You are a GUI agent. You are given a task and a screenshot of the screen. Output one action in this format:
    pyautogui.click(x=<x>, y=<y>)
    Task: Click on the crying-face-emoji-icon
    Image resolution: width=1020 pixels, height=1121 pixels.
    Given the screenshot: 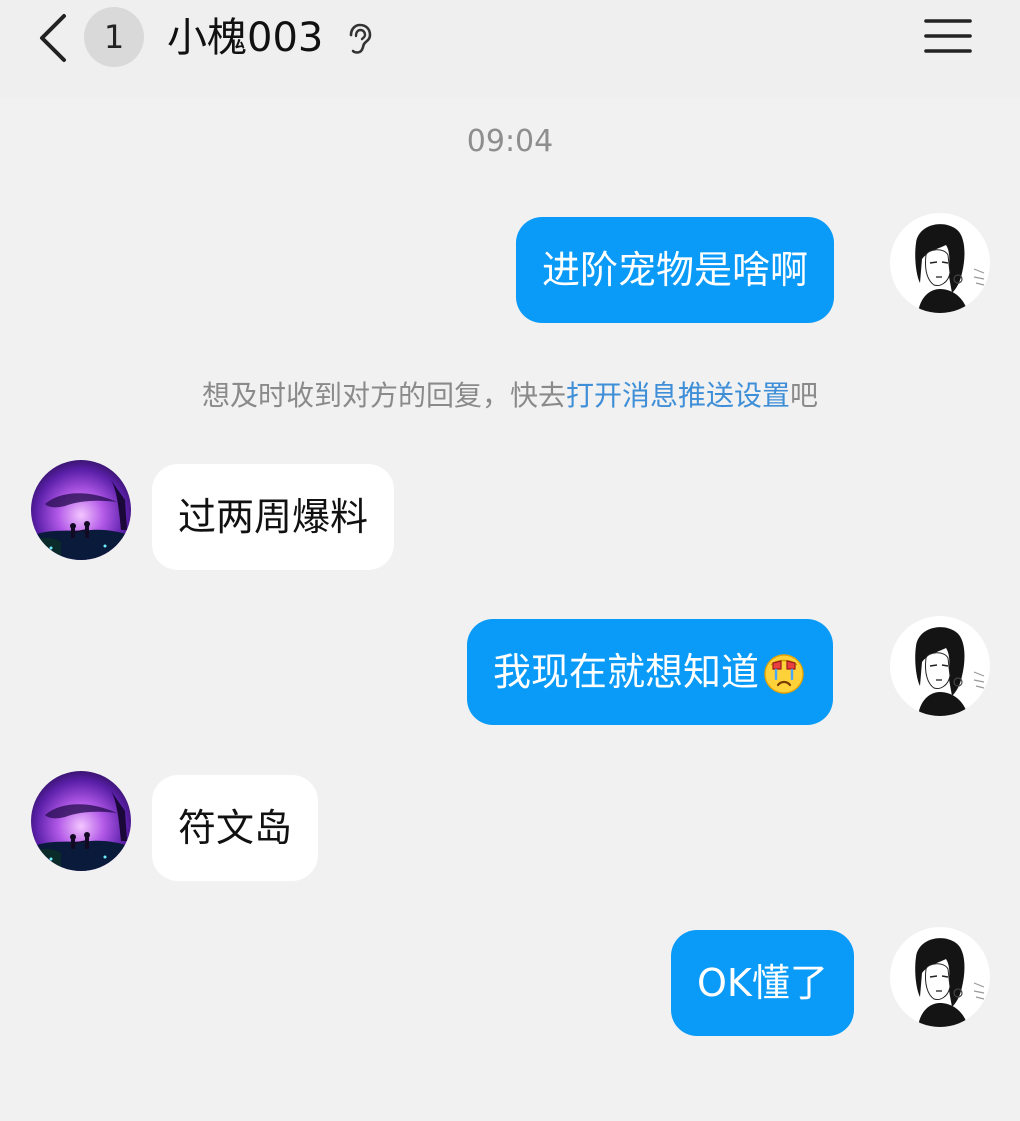 What is the action you would take?
    pyautogui.click(x=784, y=673)
    